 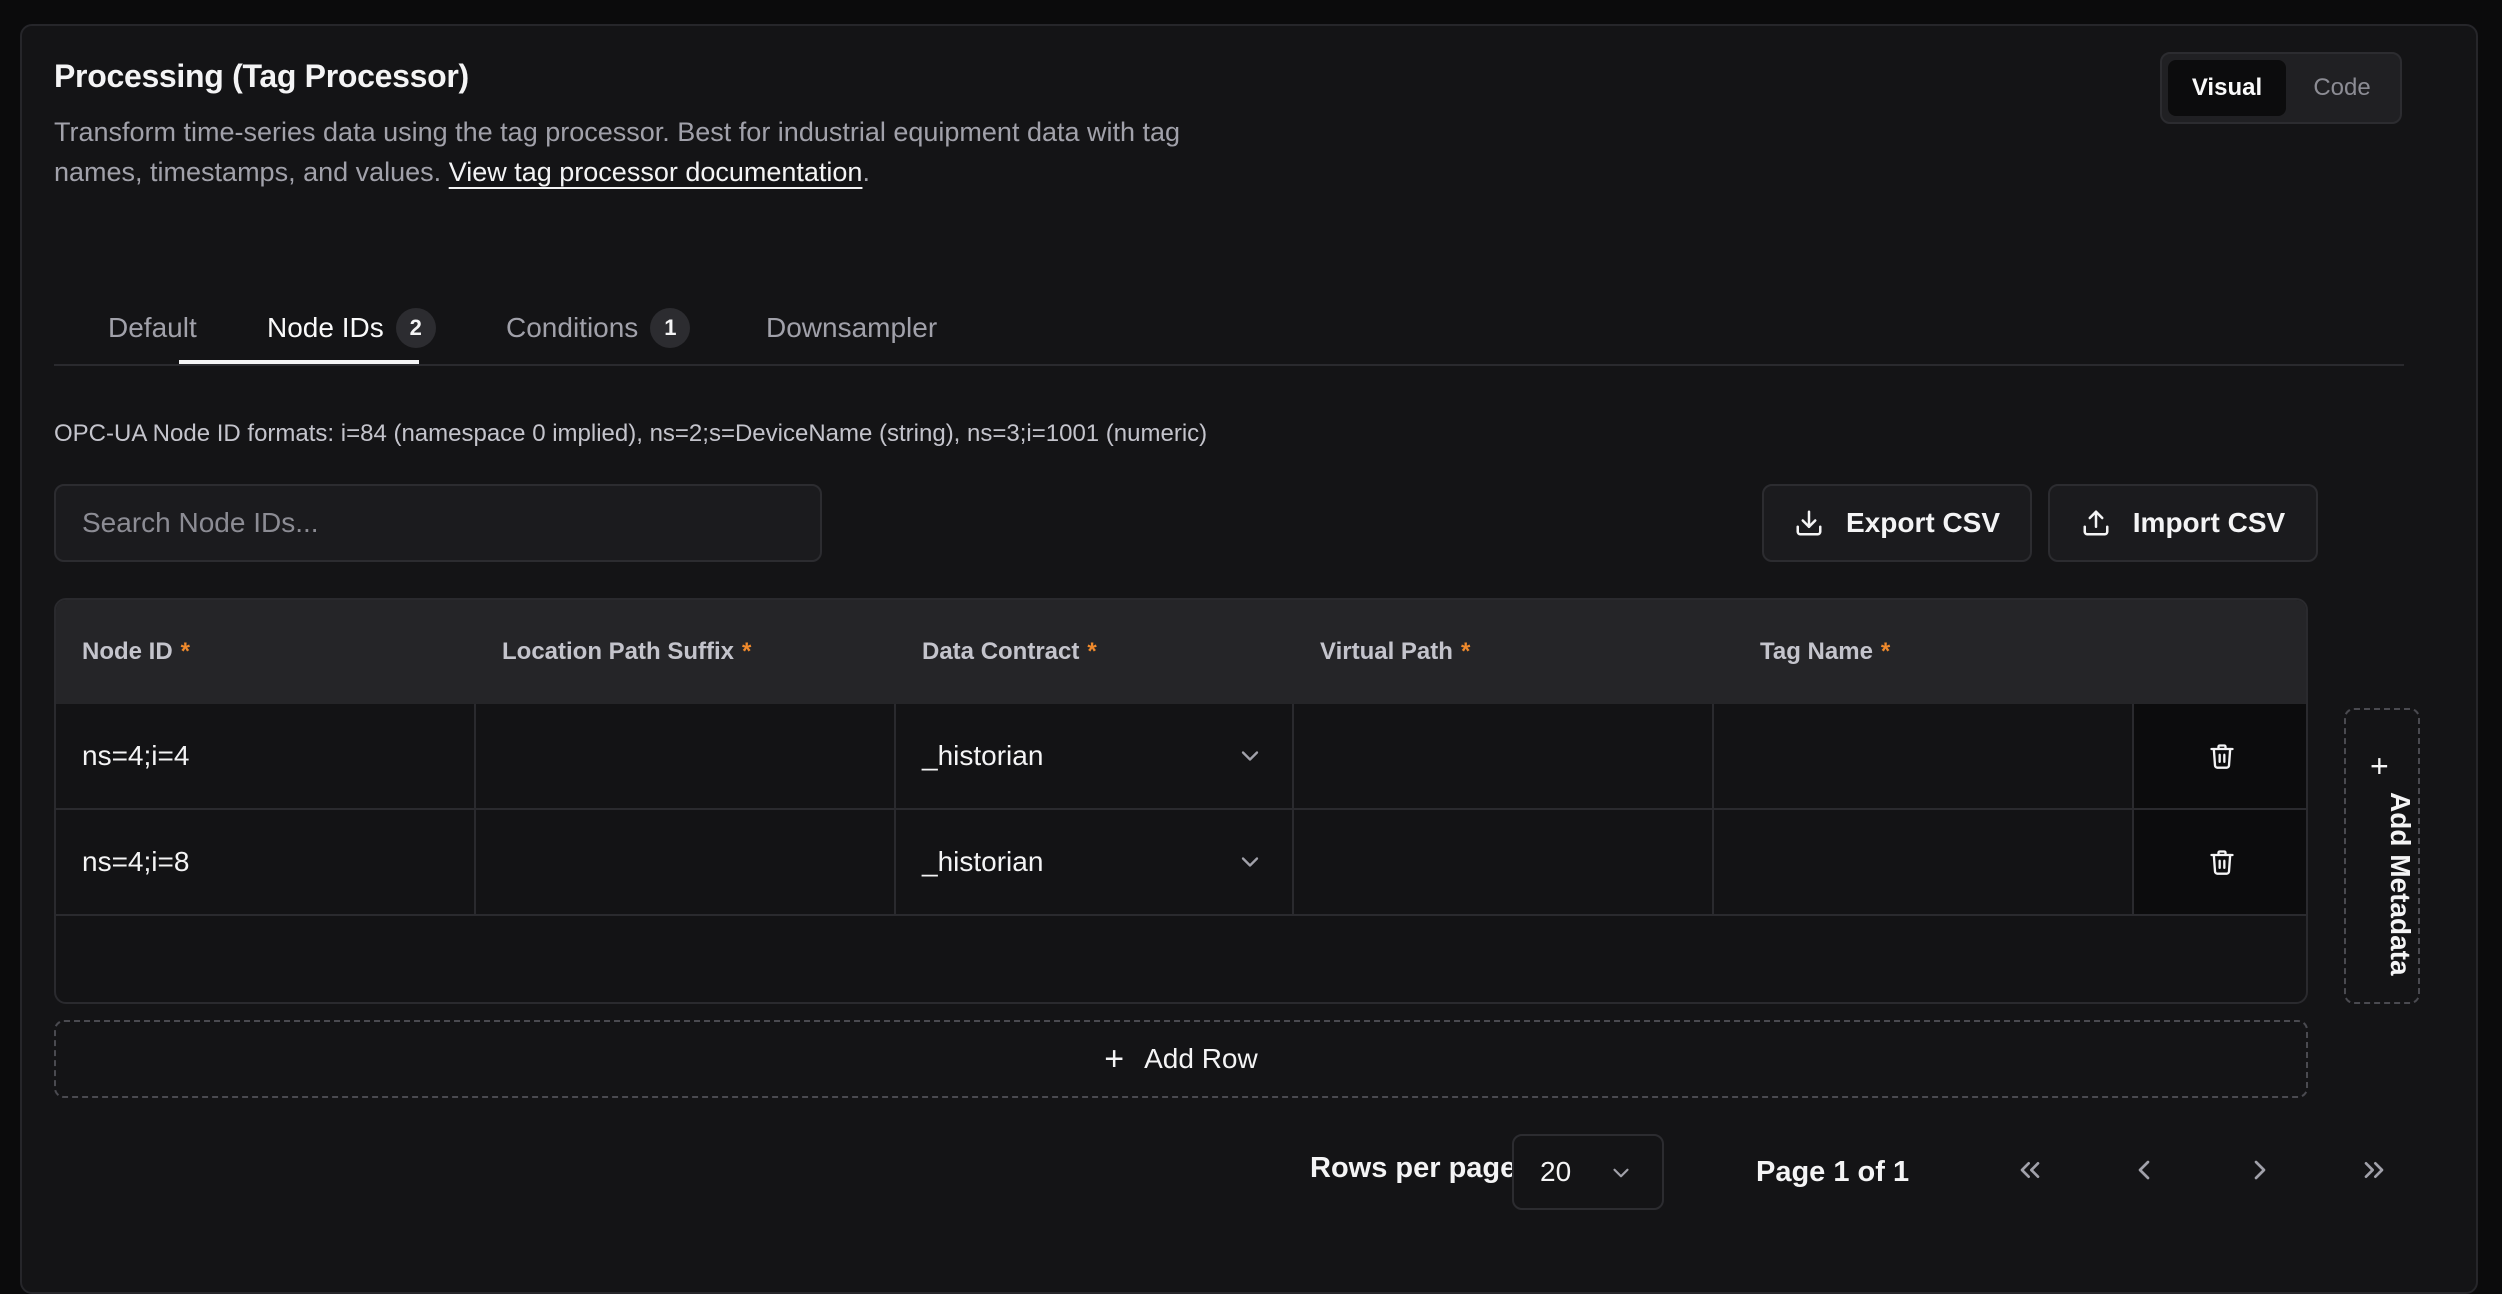 What do you see at coordinates (670, 328) in the screenshot?
I see `count-badge: 1` at bounding box center [670, 328].